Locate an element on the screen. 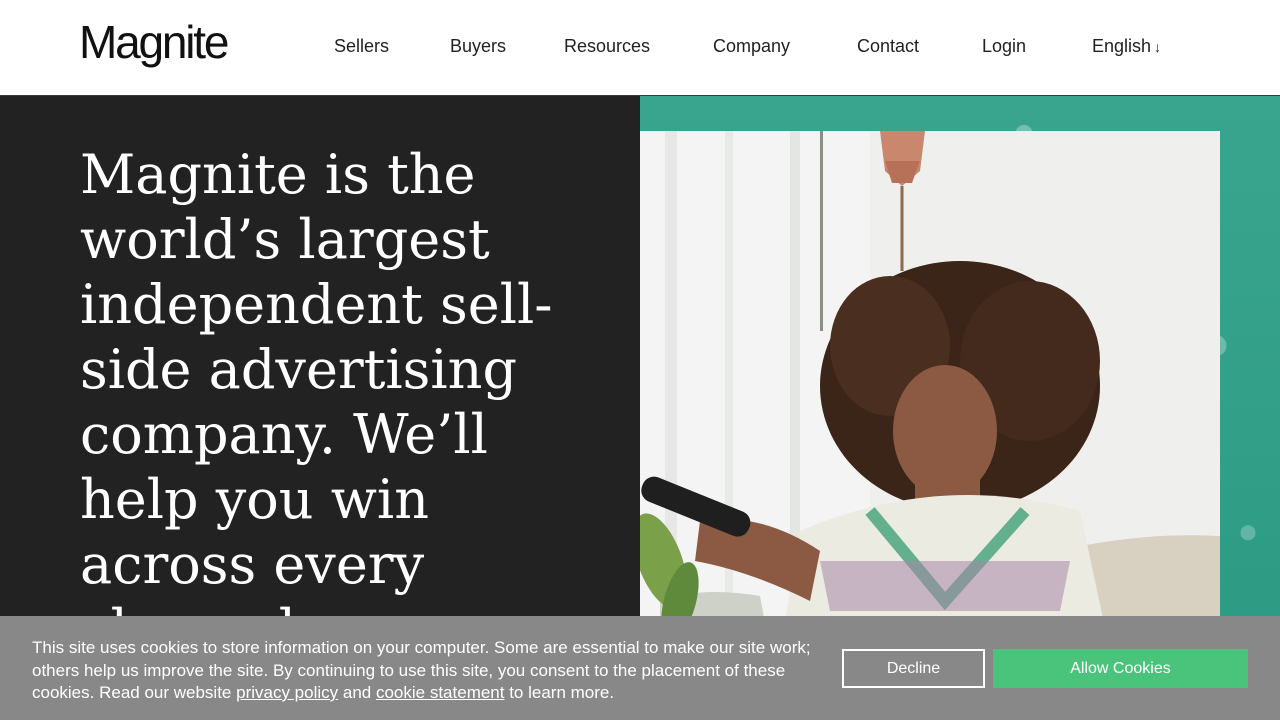 The height and width of the screenshot is (720, 1280). nav-resources: Resources is located at coordinates (607, 46).